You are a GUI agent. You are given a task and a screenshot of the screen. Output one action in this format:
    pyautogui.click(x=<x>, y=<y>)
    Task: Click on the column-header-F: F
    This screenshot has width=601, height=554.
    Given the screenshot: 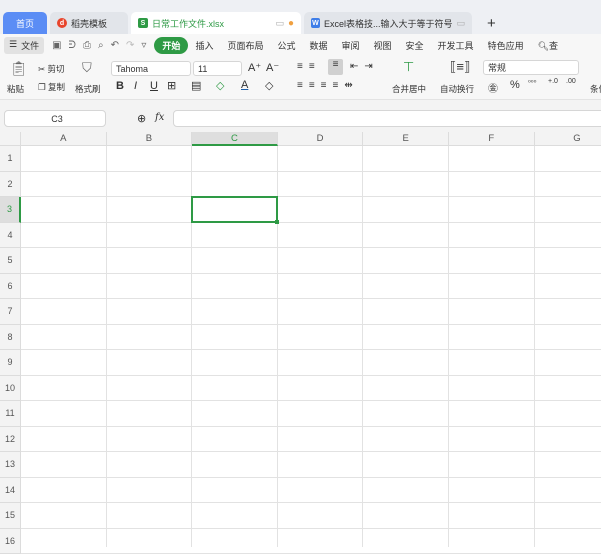 What is the action you would take?
    pyautogui.click(x=492, y=139)
    